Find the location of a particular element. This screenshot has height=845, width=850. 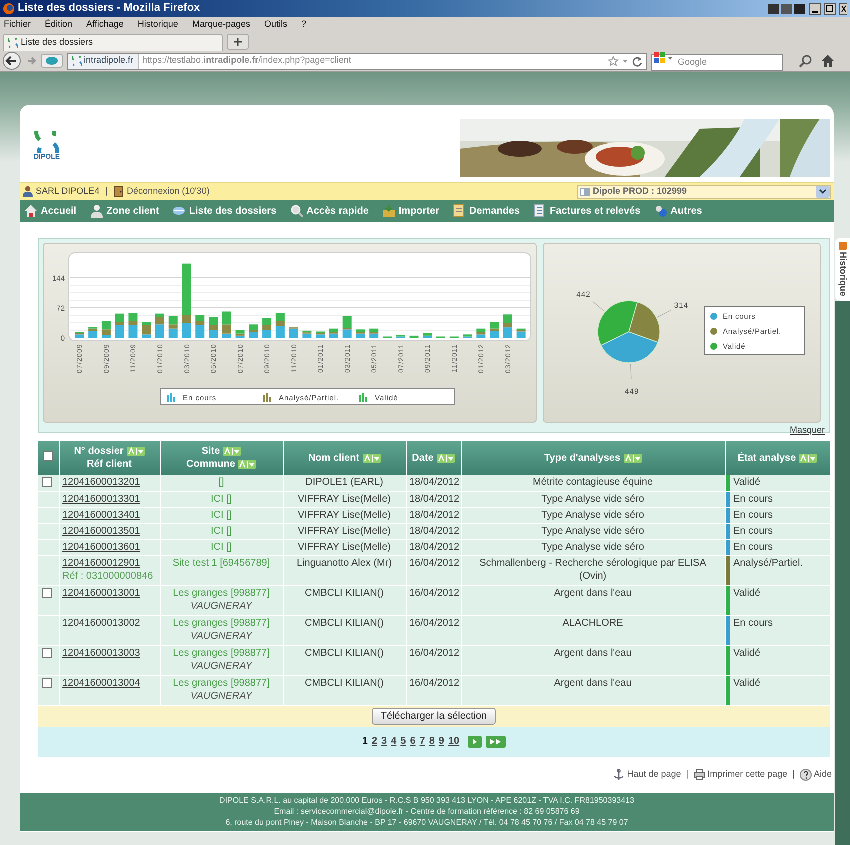

download-button: Télécharger la sélection is located at coordinates (434, 716).